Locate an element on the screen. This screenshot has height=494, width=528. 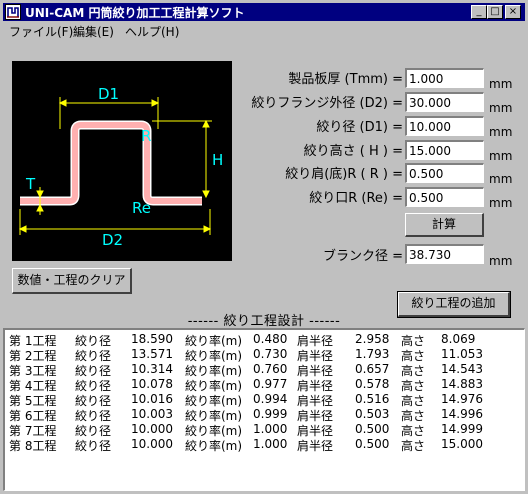
shoulder-value: 0.578 is located at coordinates (372, 384).